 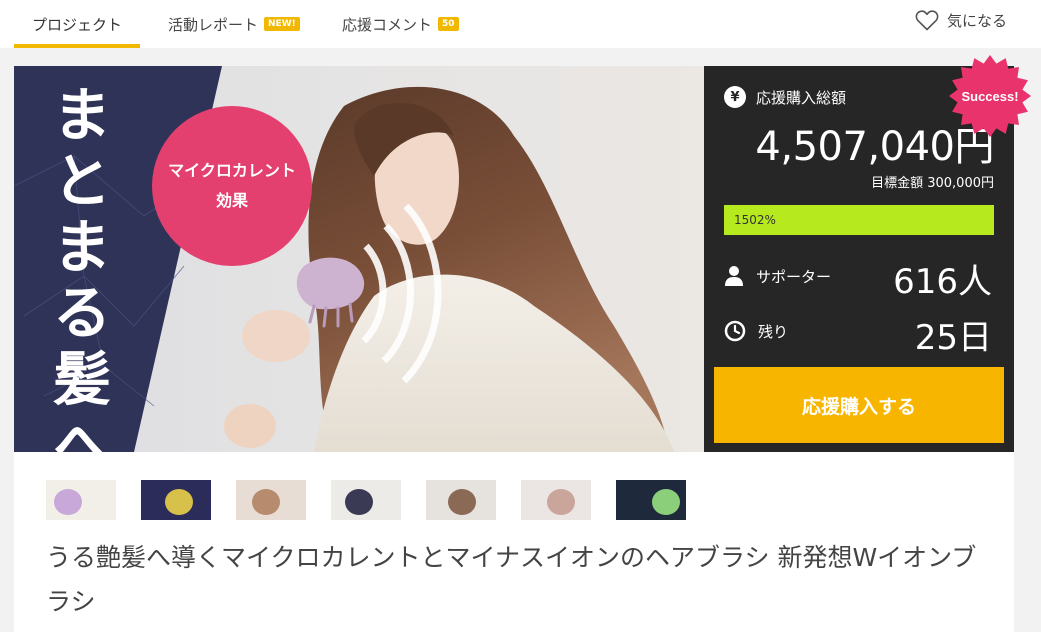 What do you see at coordinates (942, 282) in the screenshot?
I see `supporters-count: 616人` at bounding box center [942, 282].